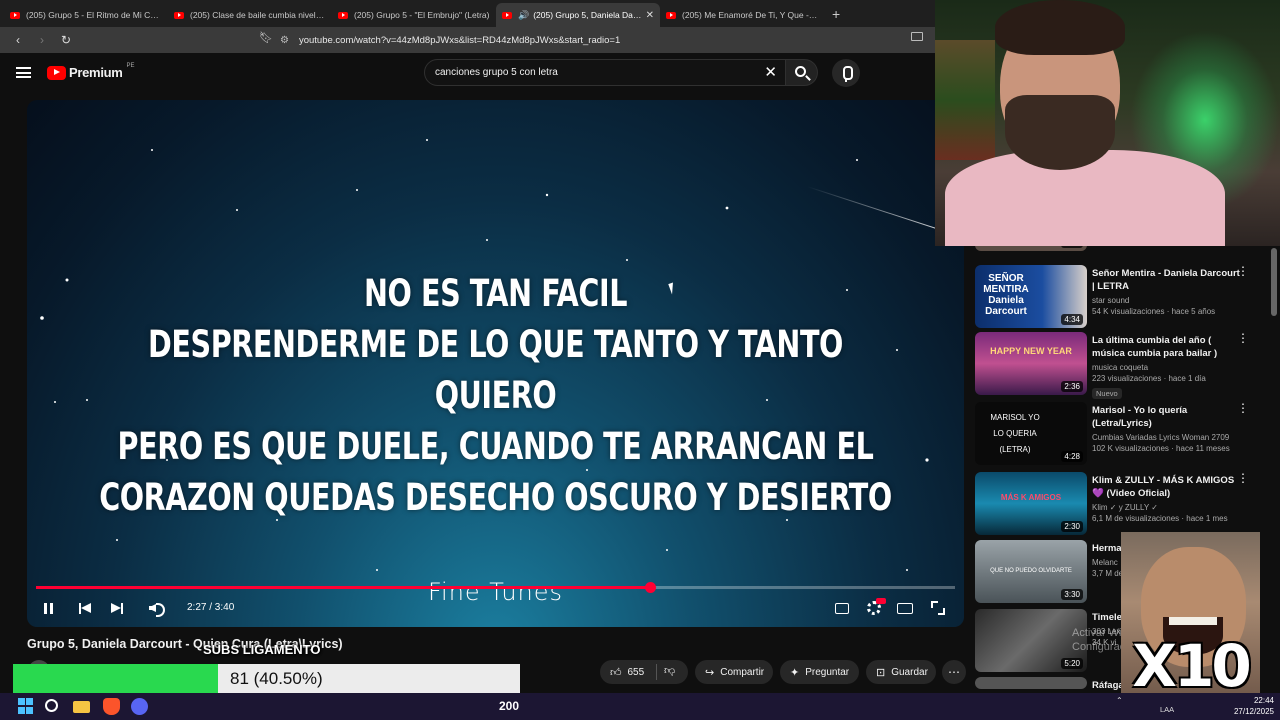 This screenshot has height=720, width=1280. I want to click on search-input: canciones grupo 5 con letra ✕, so click(605, 72).